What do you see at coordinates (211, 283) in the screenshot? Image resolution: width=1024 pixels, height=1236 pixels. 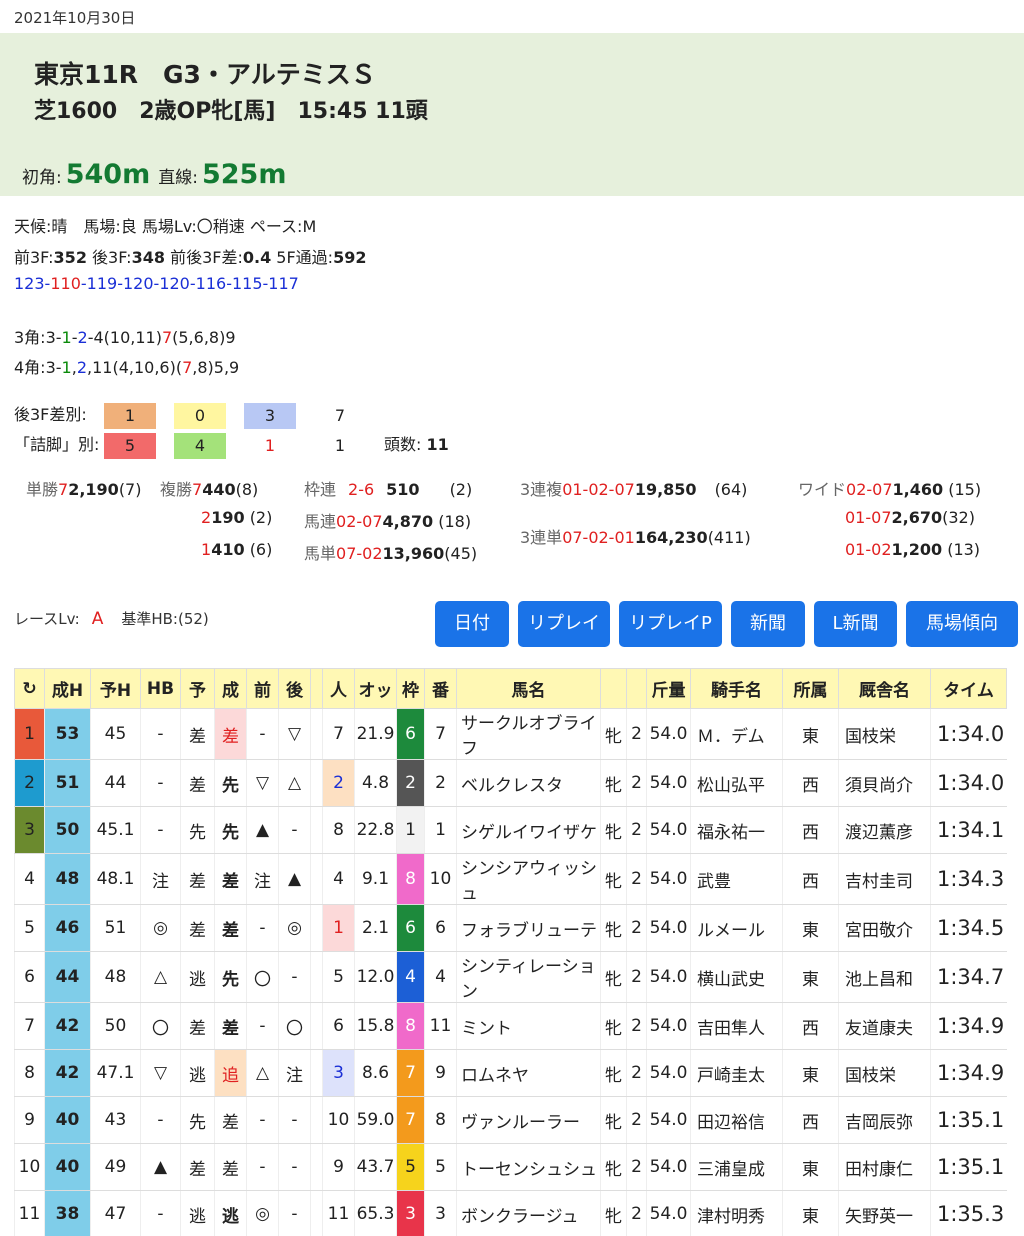 I see `lap-time: 116` at bounding box center [211, 283].